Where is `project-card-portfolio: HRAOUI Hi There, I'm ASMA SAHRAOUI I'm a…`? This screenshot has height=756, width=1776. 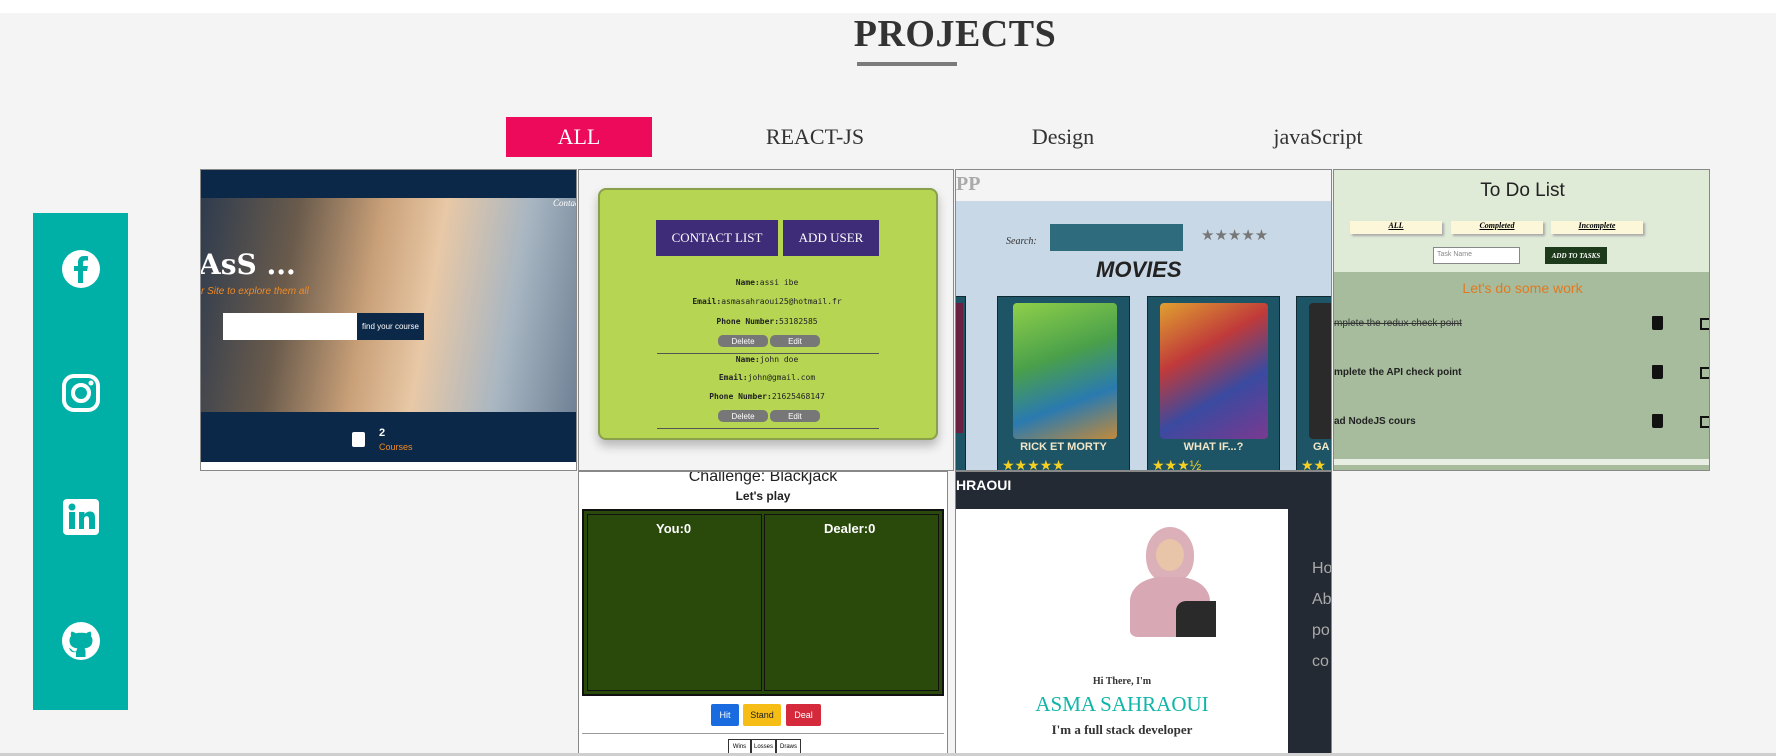
project-card-portfolio: HRAOUI Hi There, I'm ASMA SAHRAOUI I'm a… is located at coordinates (1143, 613).